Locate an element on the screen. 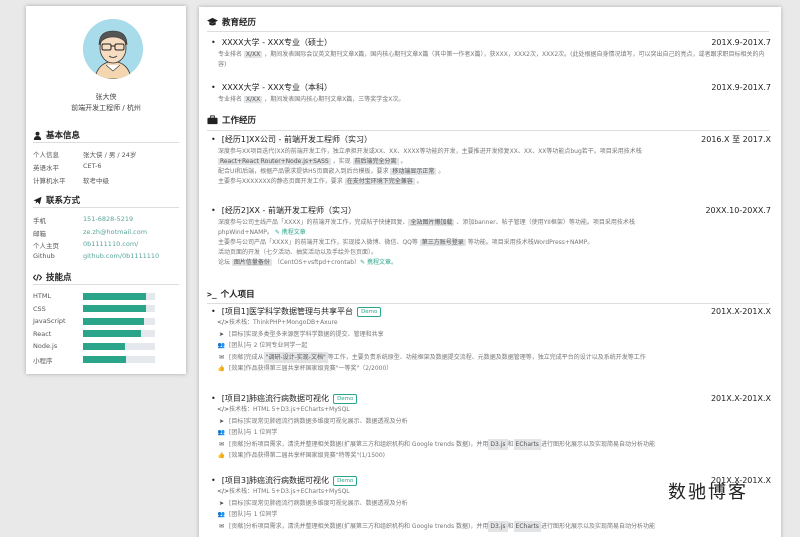  skill-row: HTML is located at coordinates (94, 296).